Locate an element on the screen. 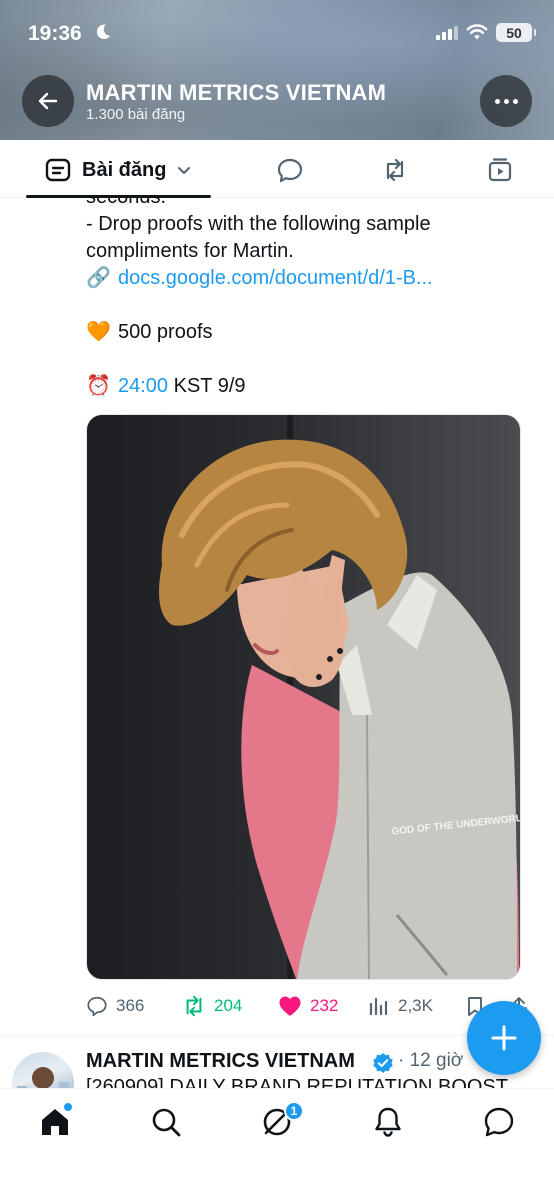 Image resolution: width=554 pixels, height=1199 pixels. tab-posts-label: Bài đăng is located at coordinates (124, 169).